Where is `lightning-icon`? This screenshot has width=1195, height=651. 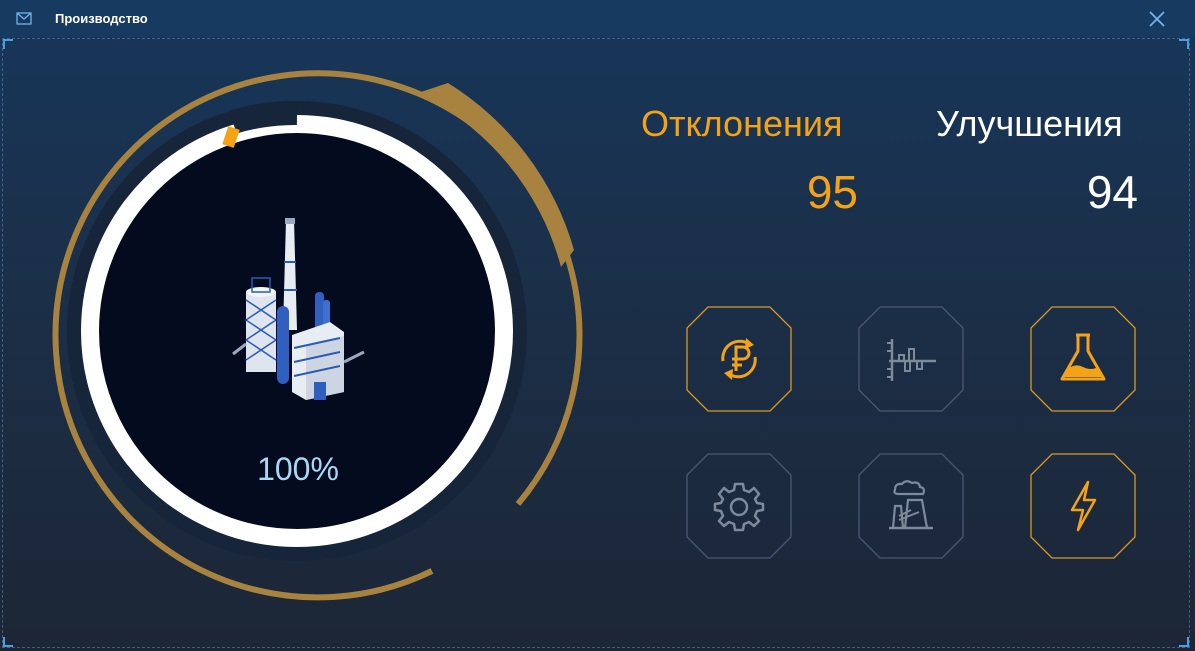 lightning-icon is located at coordinates (1083, 506).